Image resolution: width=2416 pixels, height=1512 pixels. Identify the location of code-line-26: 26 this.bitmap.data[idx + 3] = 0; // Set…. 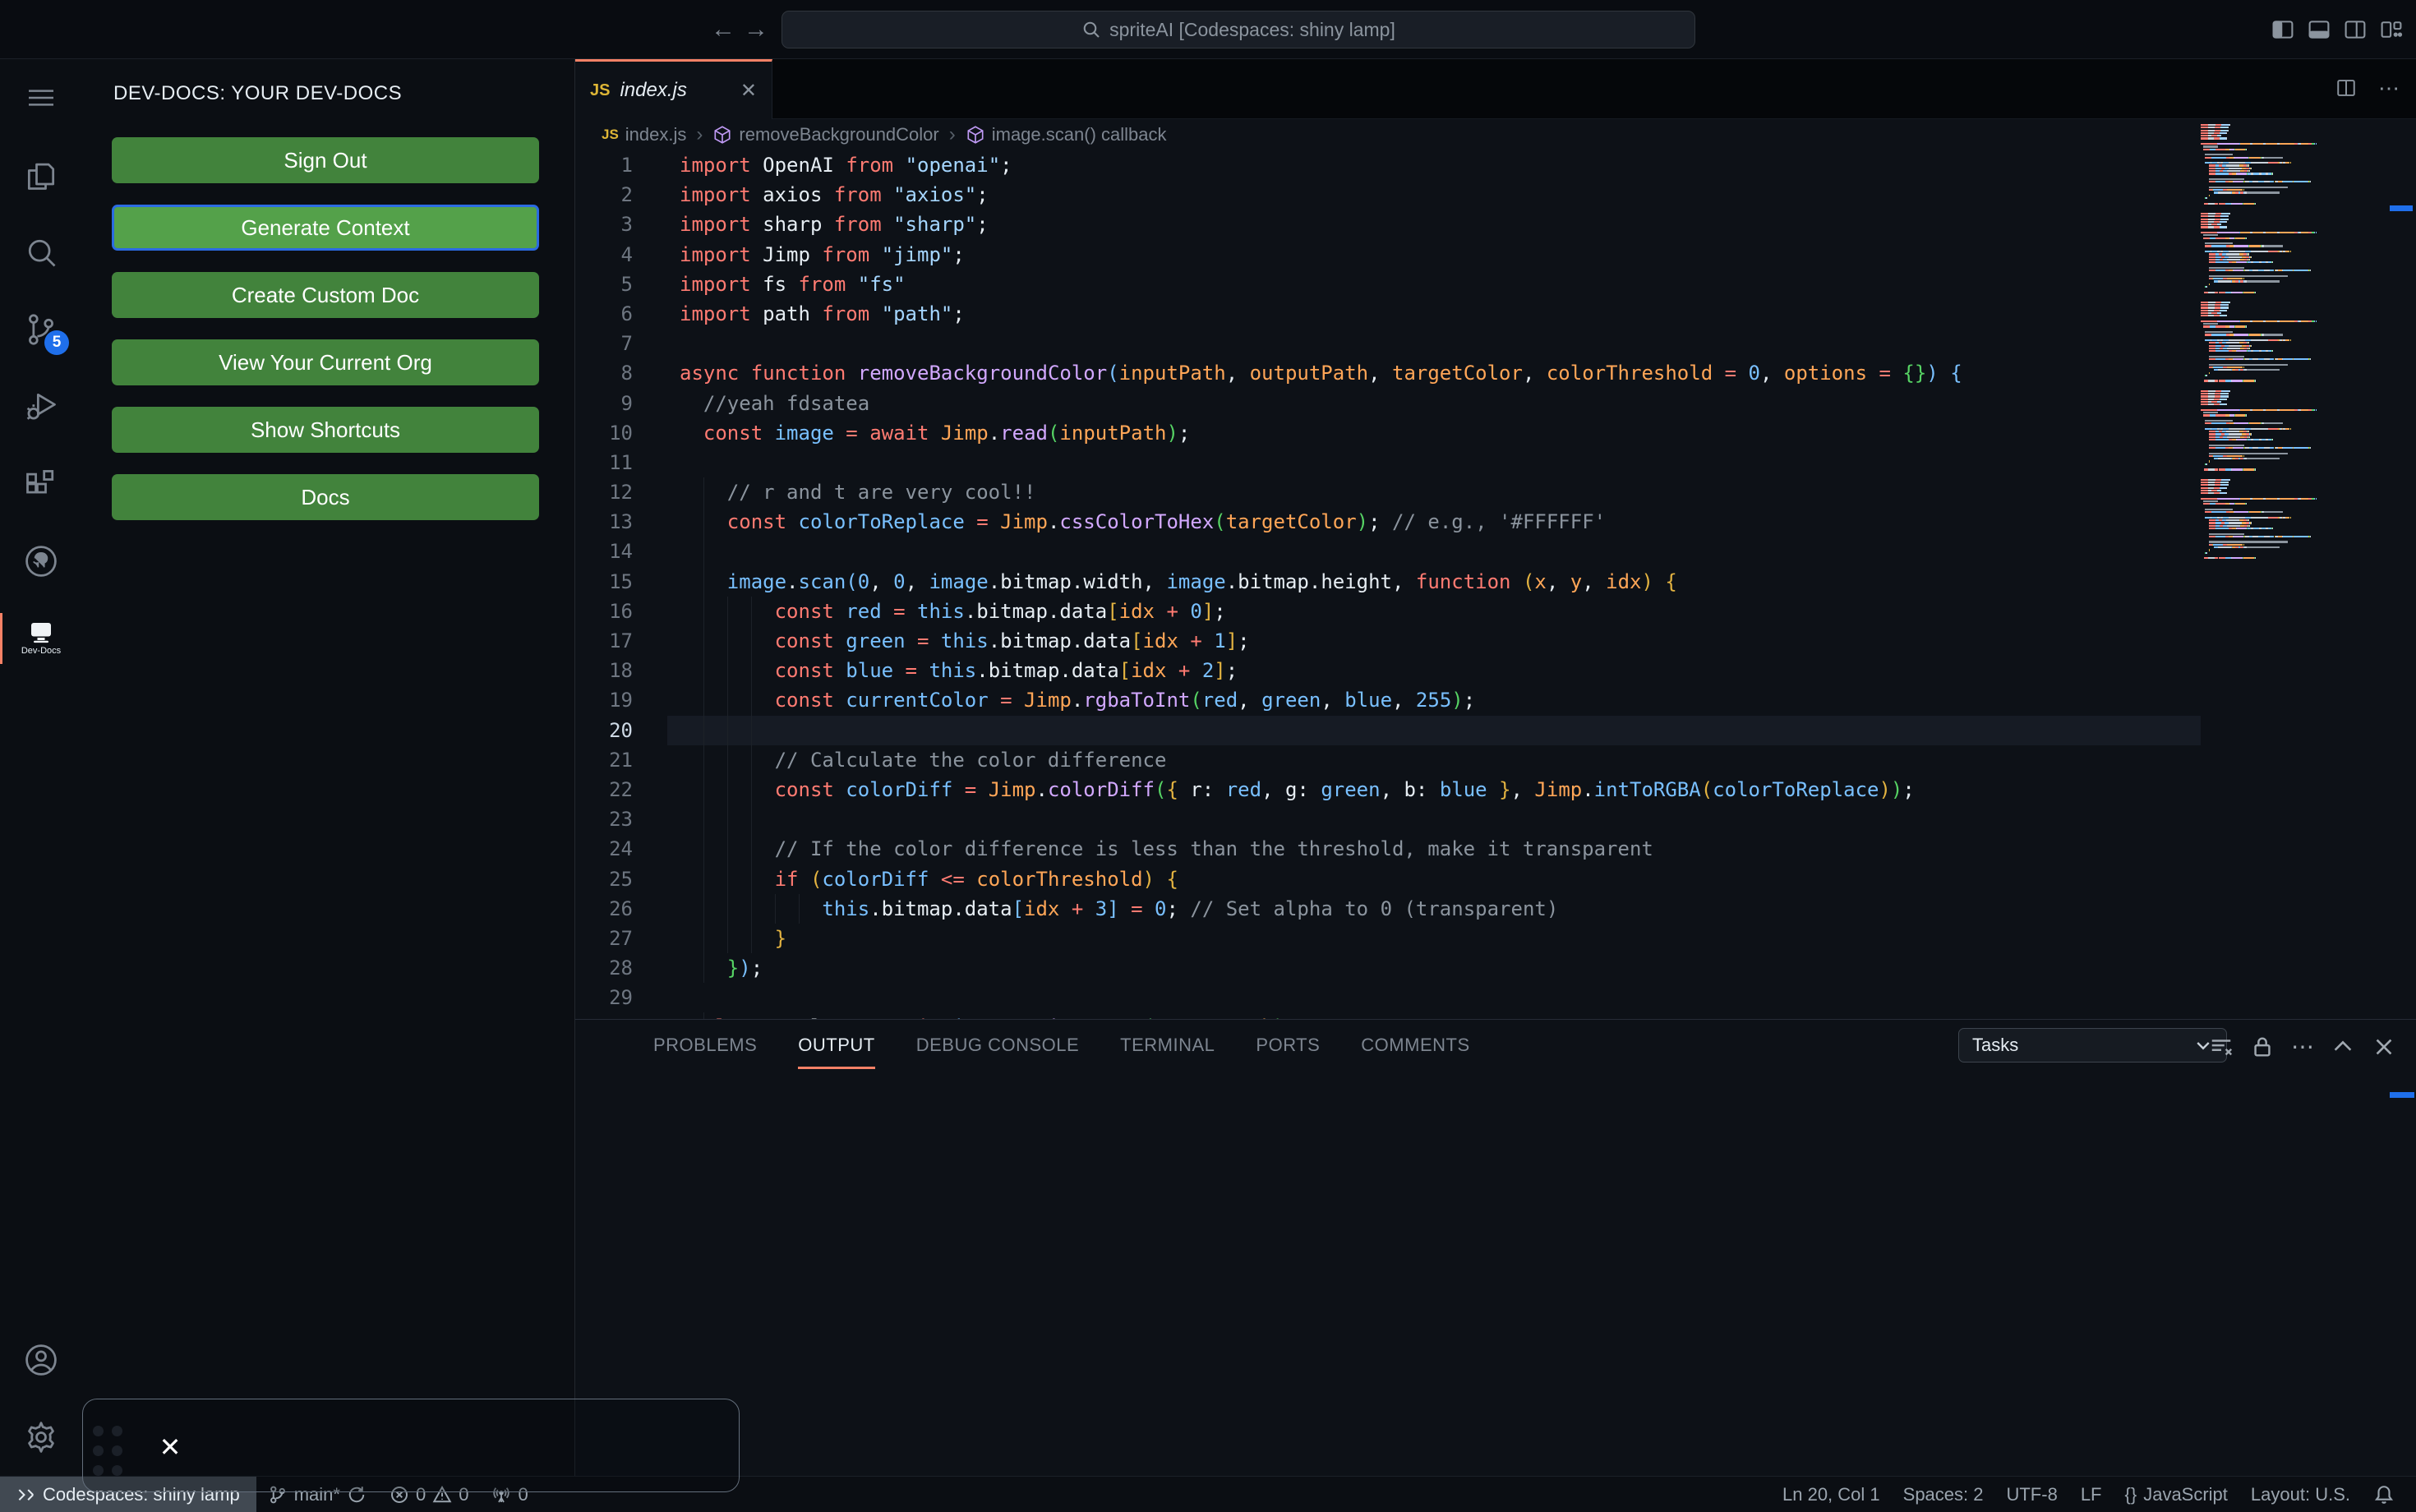
(1496, 908).